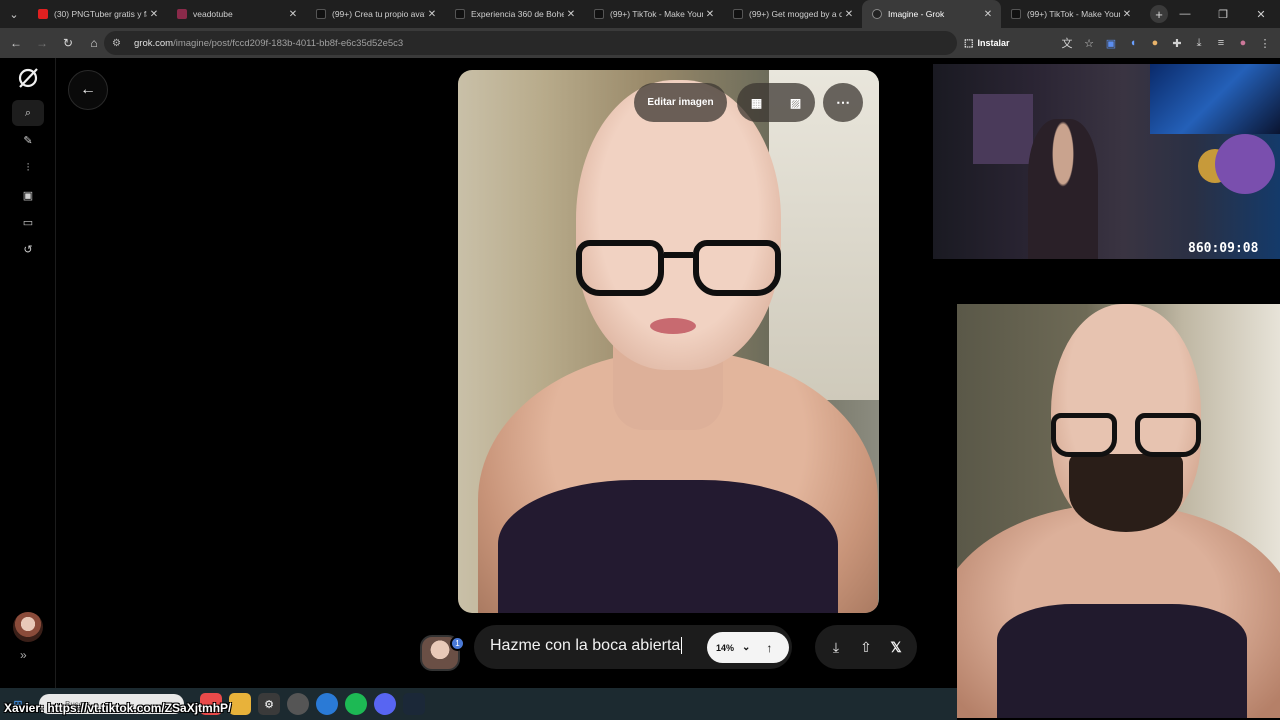 This screenshot has width=1280, height=720. What do you see at coordinates (748, 647) in the screenshot?
I see `strength-selector: 14% ⌄ ↑` at bounding box center [748, 647].